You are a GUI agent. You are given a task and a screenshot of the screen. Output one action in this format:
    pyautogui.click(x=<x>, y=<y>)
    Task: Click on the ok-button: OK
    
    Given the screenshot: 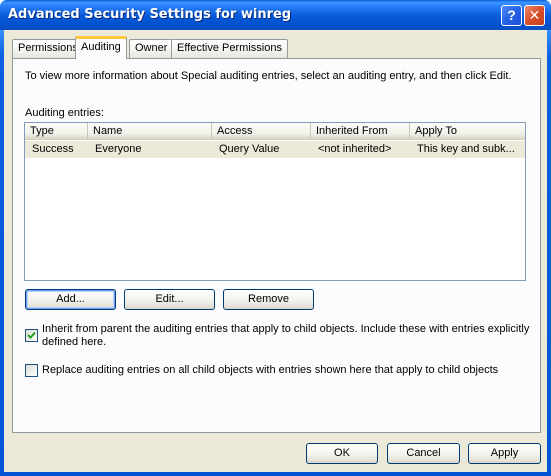 What is the action you would take?
    pyautogui.click(x=342, y=453)
    